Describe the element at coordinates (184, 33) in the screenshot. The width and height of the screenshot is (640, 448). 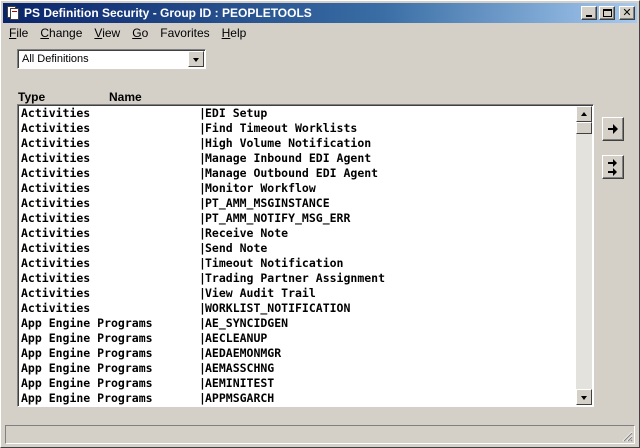
I see `menu-favorites: Favorites` at that location.